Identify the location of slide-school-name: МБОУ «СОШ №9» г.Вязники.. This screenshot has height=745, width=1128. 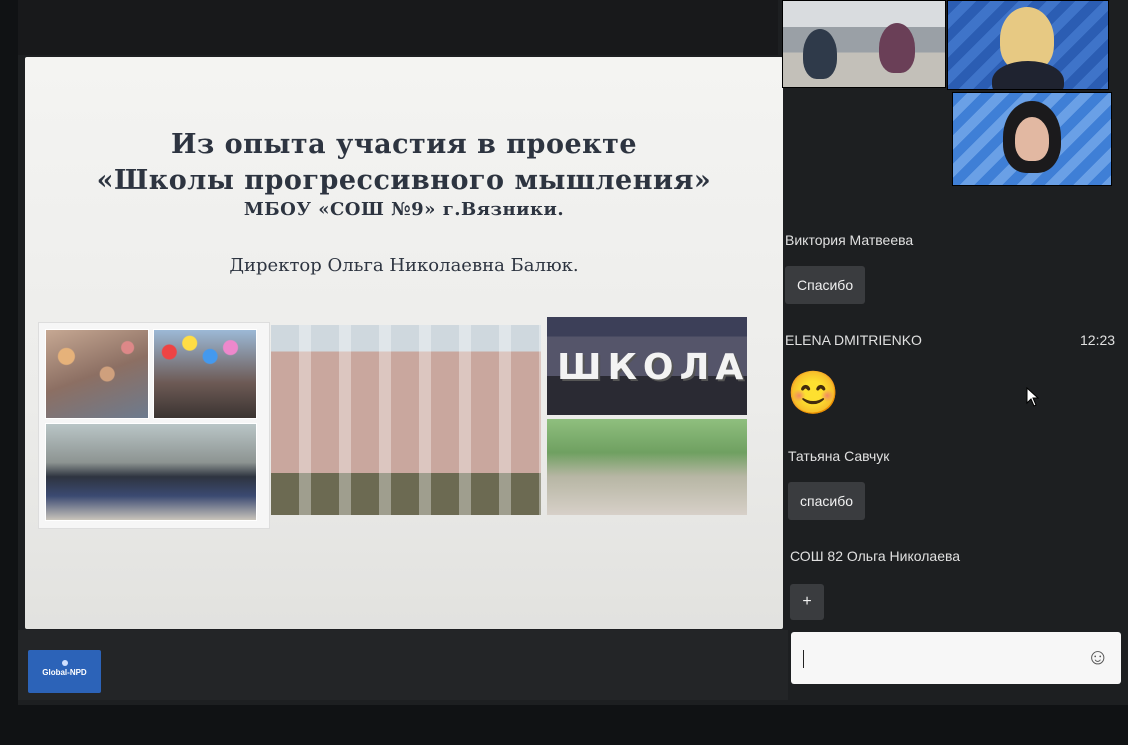
(404, 209).